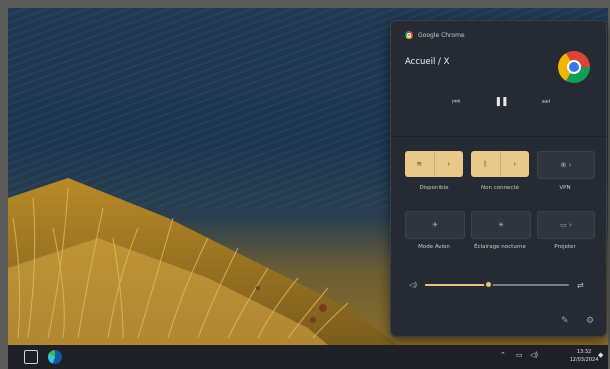 The width and height of the screenshot is (610, 369). I want to click on bluetooth-tile: ᛒ ›, so click(500, 164).